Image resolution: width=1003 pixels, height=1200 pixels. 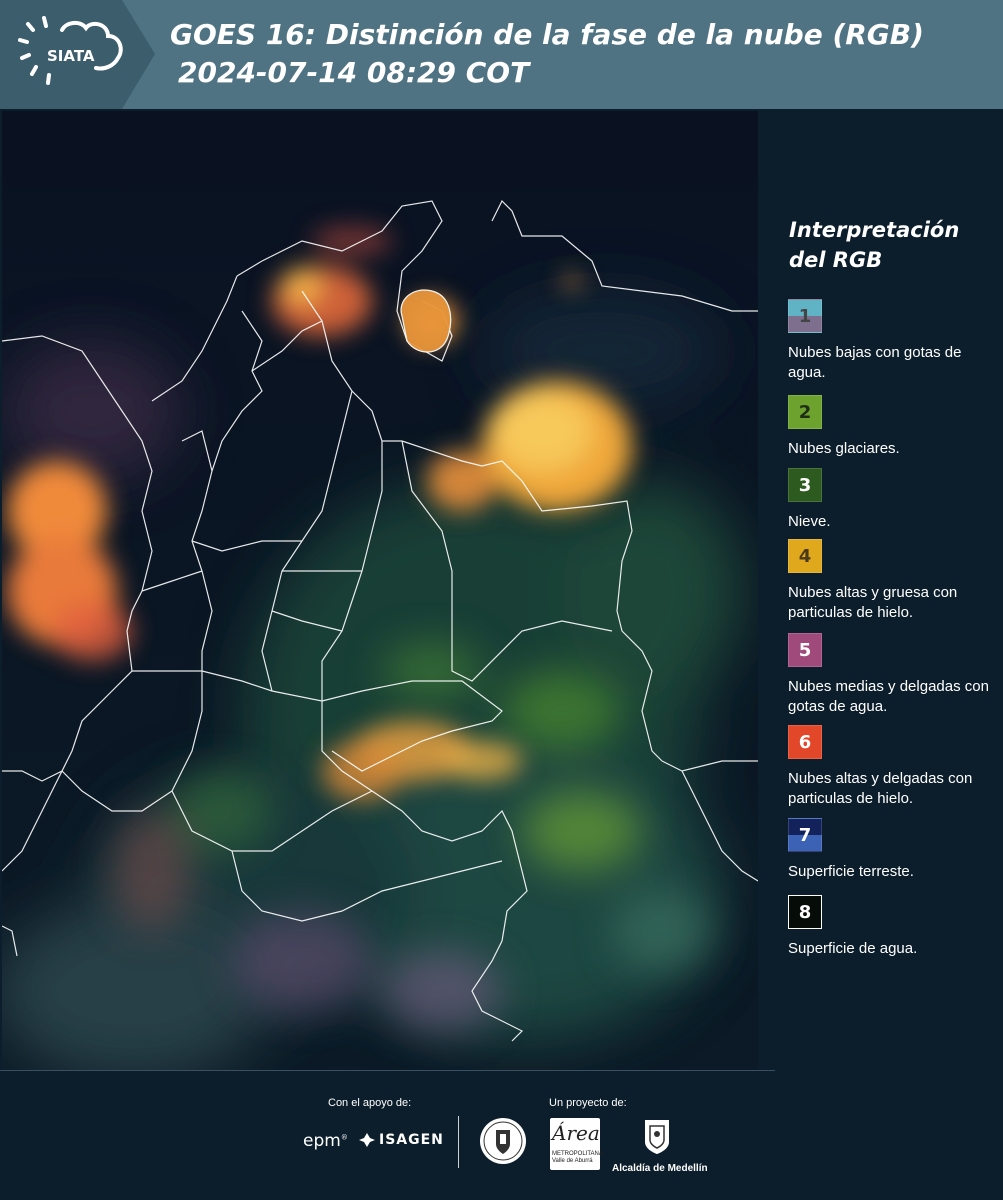 I want to click on legend-number: 8, so click(x=805, y=912).